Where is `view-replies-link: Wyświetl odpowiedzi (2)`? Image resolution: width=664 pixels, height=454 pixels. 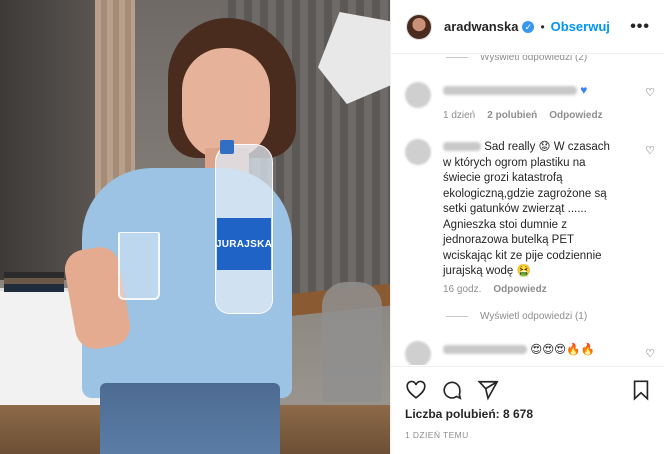
view-replies-link: Wyświetl odpowiedzi (2) is located at coordinates (516, 59).